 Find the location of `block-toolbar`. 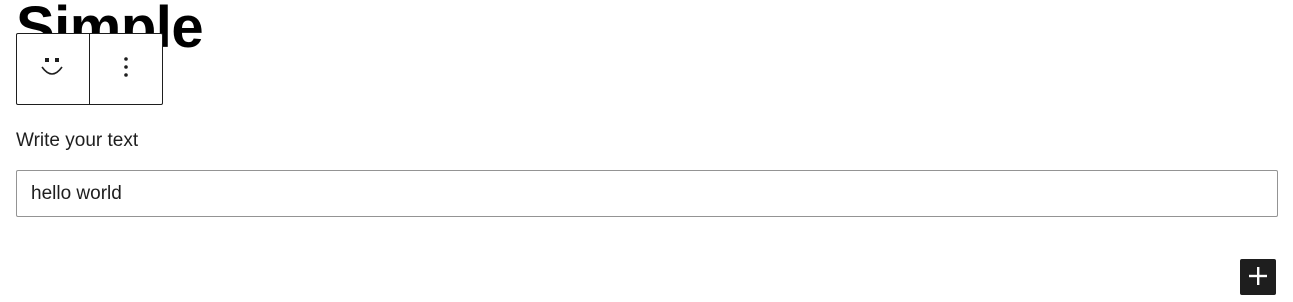

block-toolbar is located at coordinates (89, 69).